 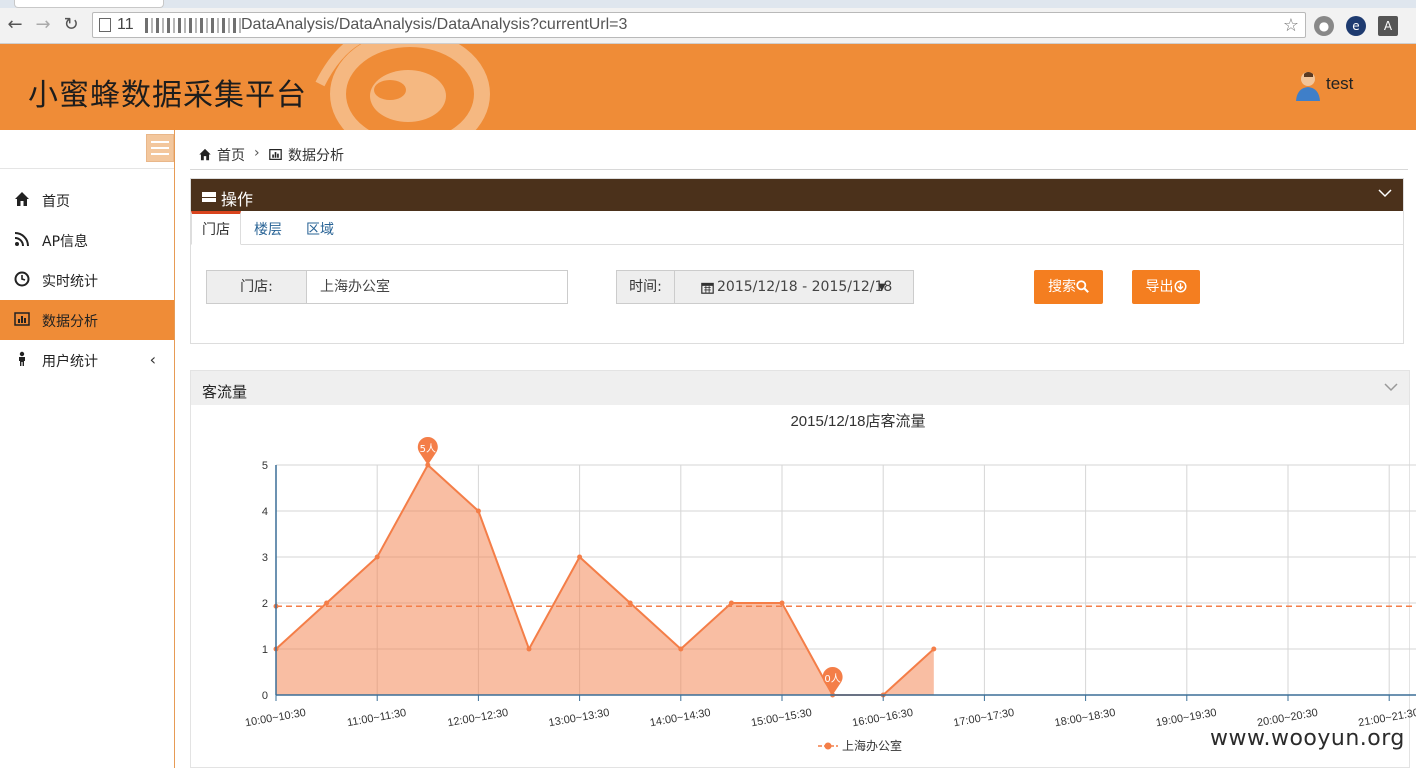 I want to click on date-range-picker: 2015/12/18 - 2015/12/18, so click(x=804, y=287).